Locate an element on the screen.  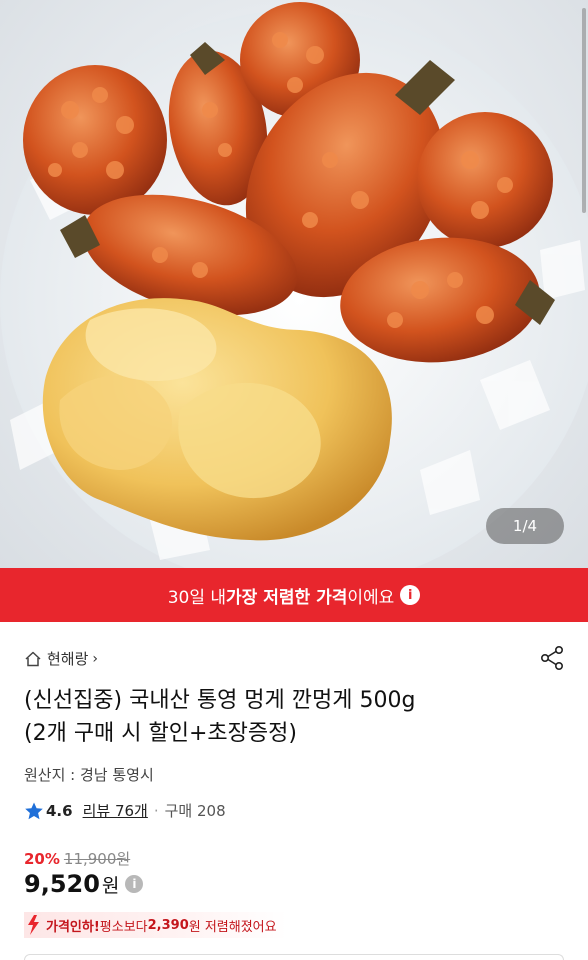
price-drop-label: 가격인하! is located at coordinates (73, 927).